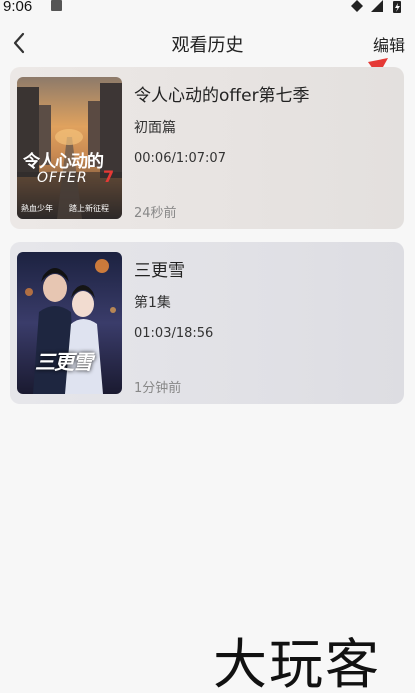 This screenshot has width=415, height=693. What do you see at coordinates (152, 303) in the screenshot?
I see `episode-label: 第1集` at bounding box center [152, 303].